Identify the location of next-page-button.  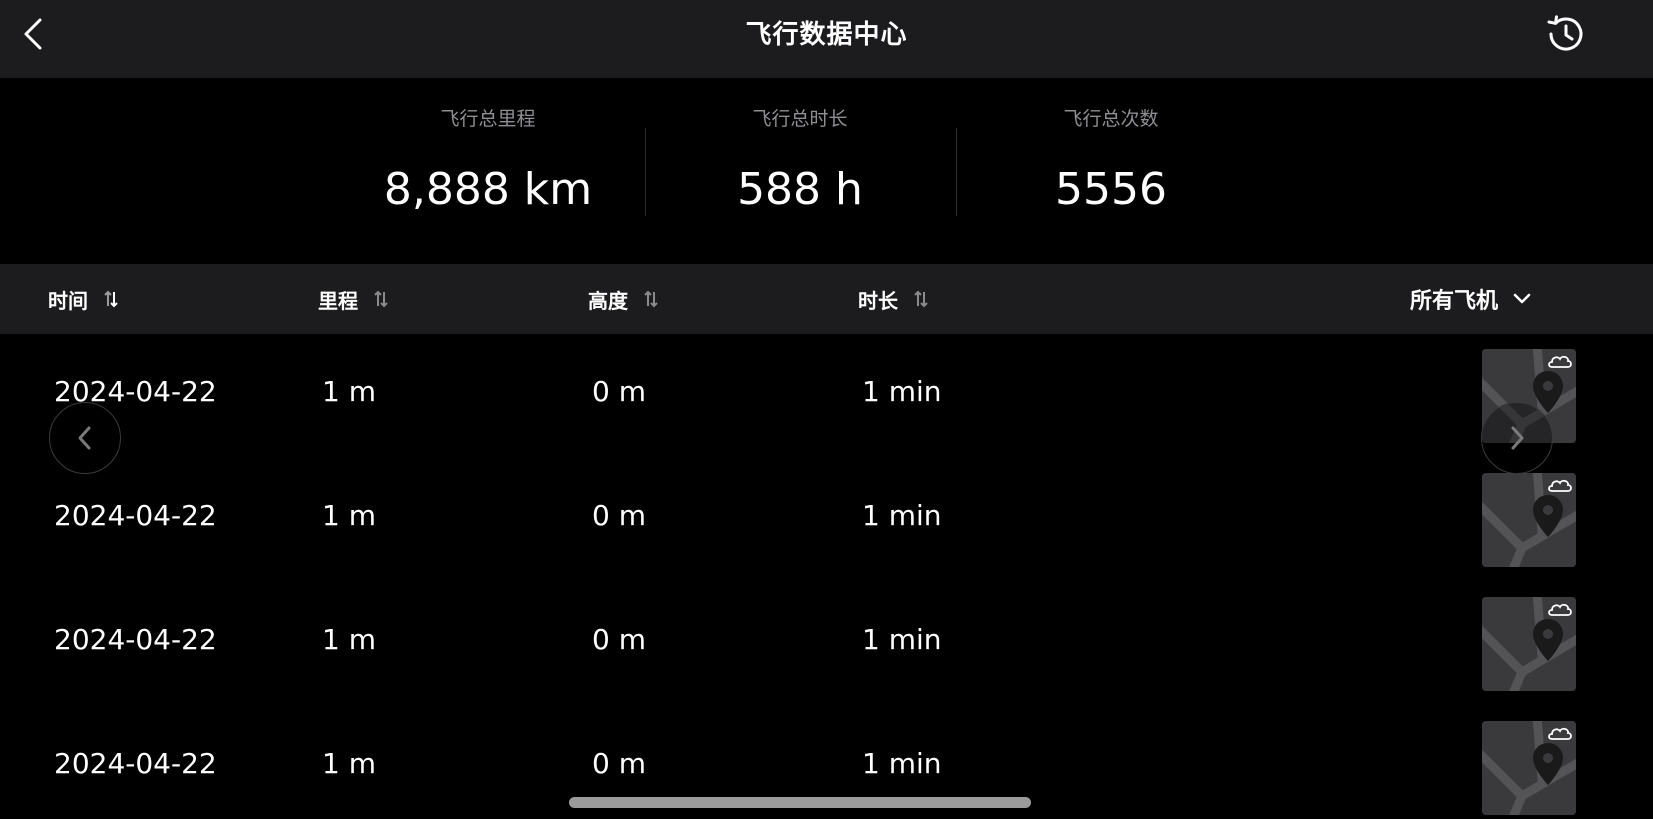
(1517, 438).